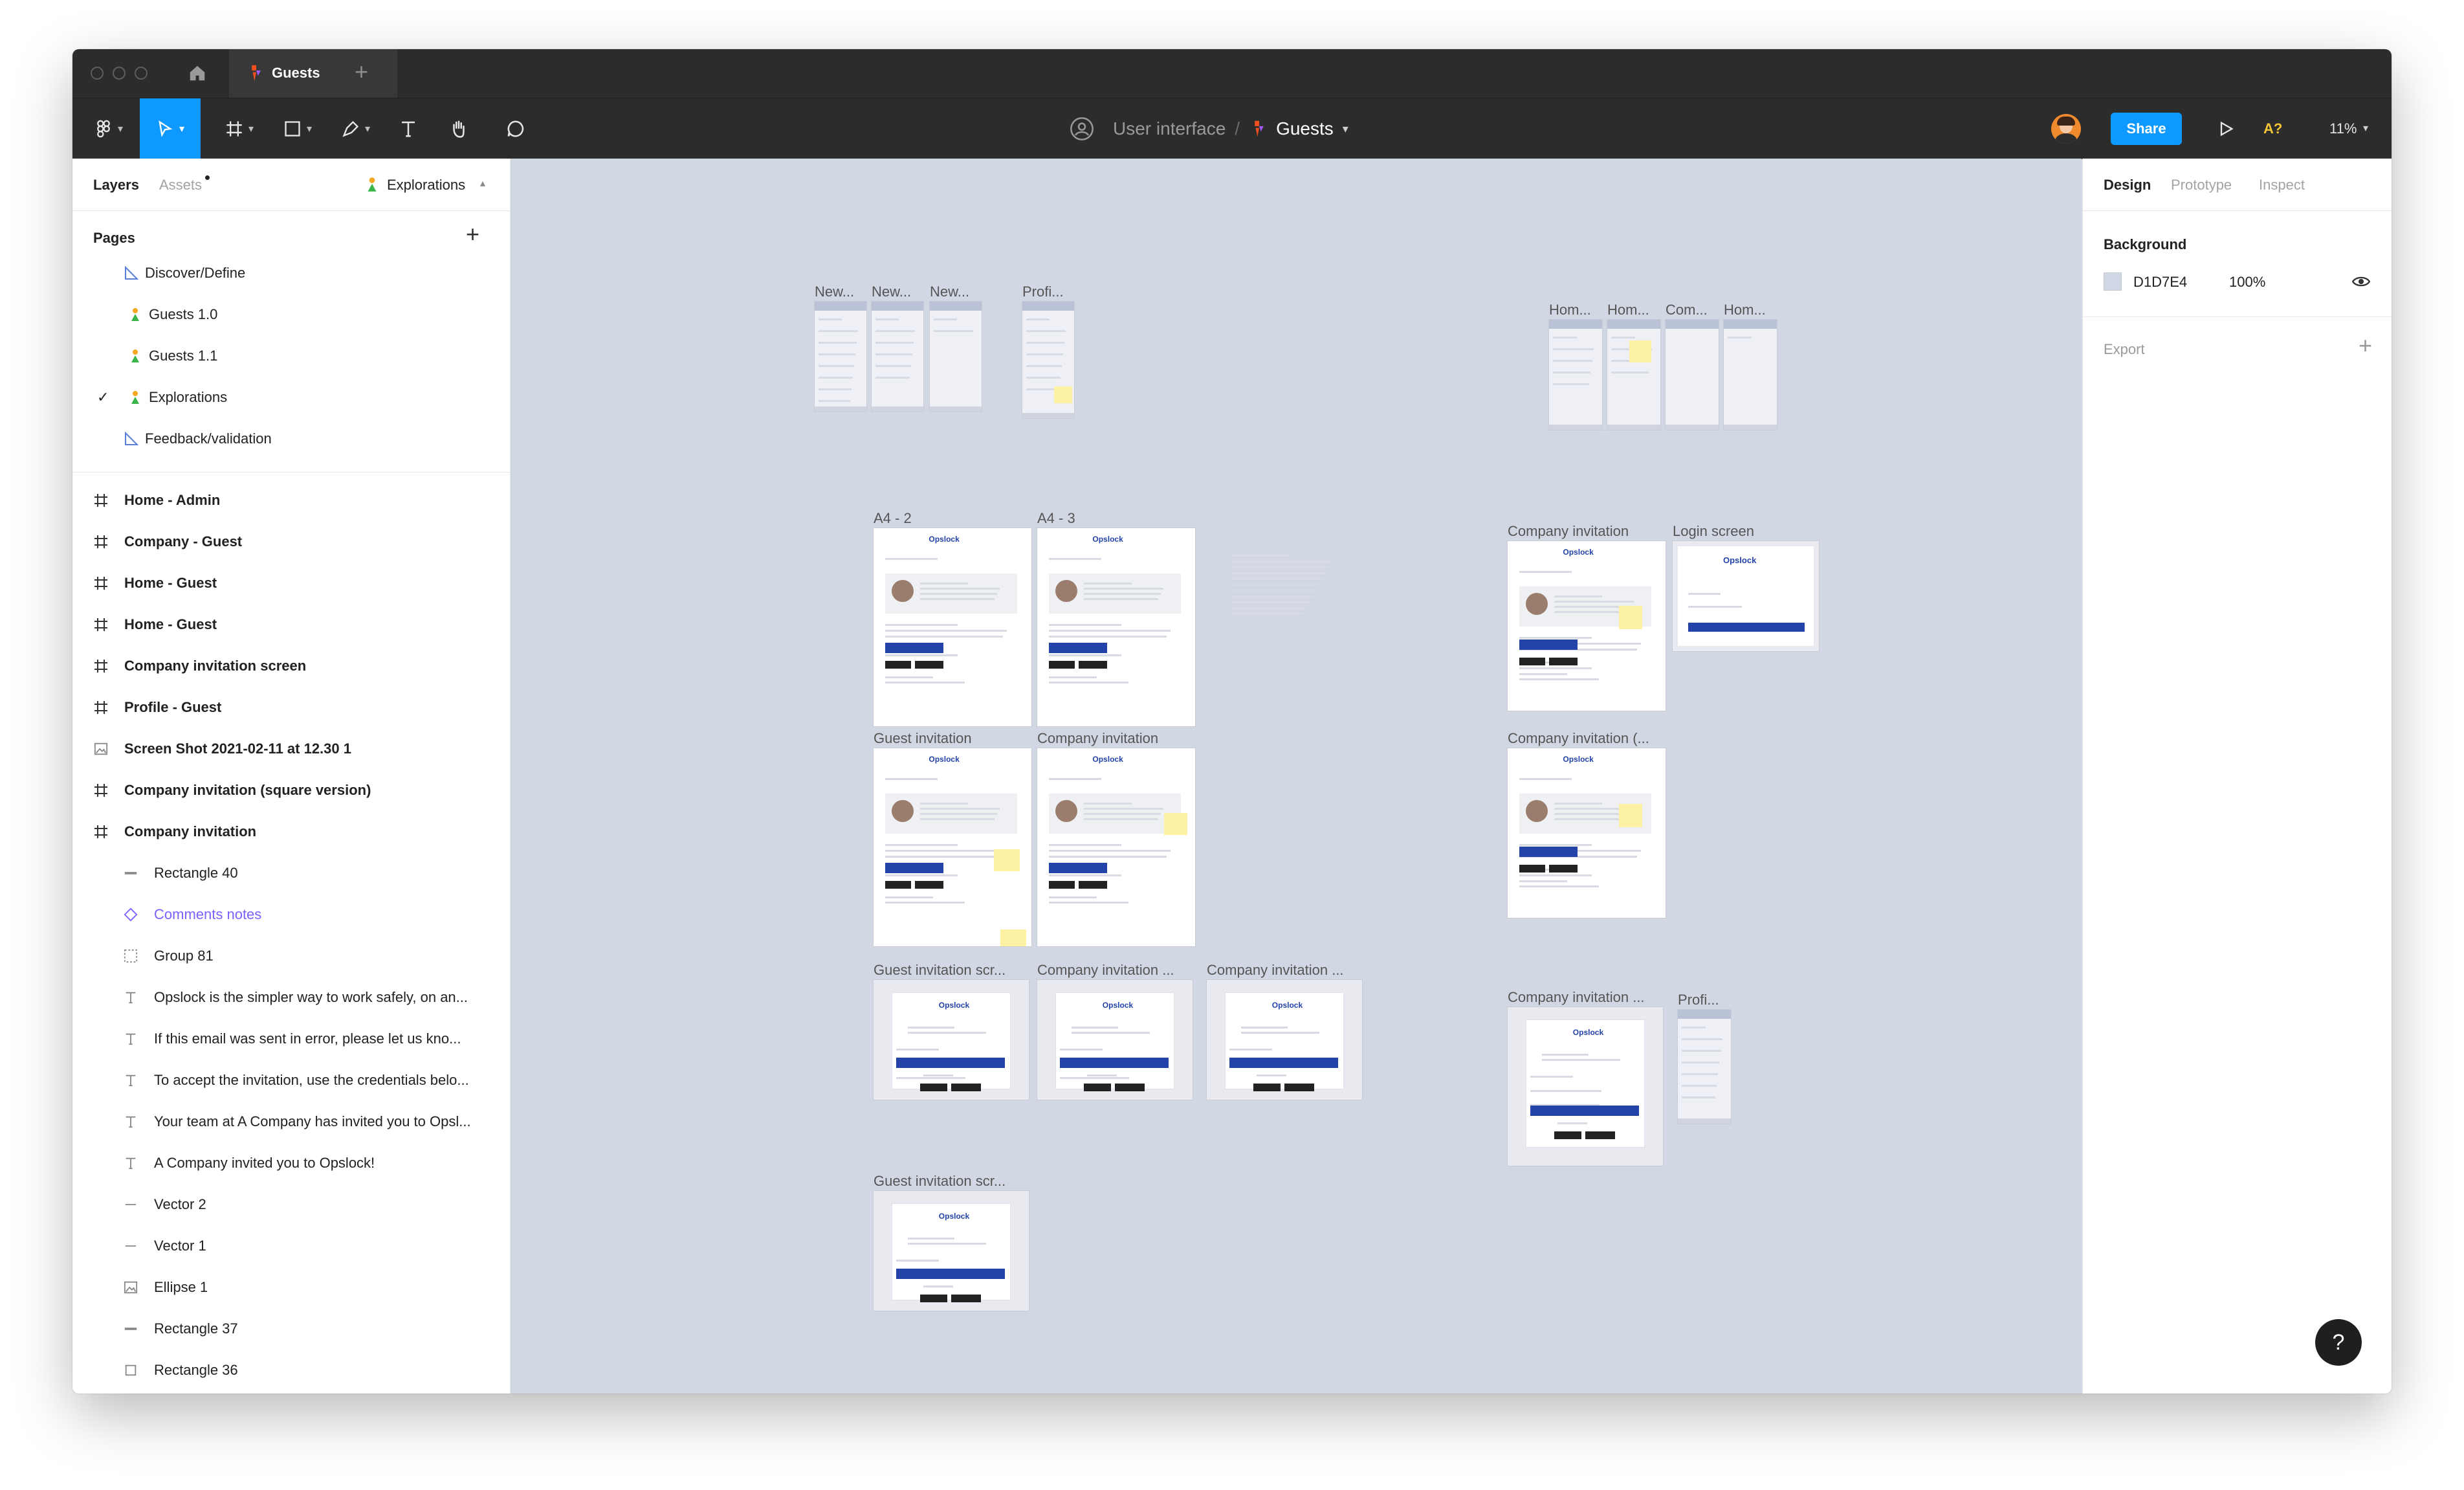 The image size is (2464, 1490). What do you see at coordinates (893, 518) in the screenshot?
I see `frame-label: A4 - 2` at bounding box center [893, 518].